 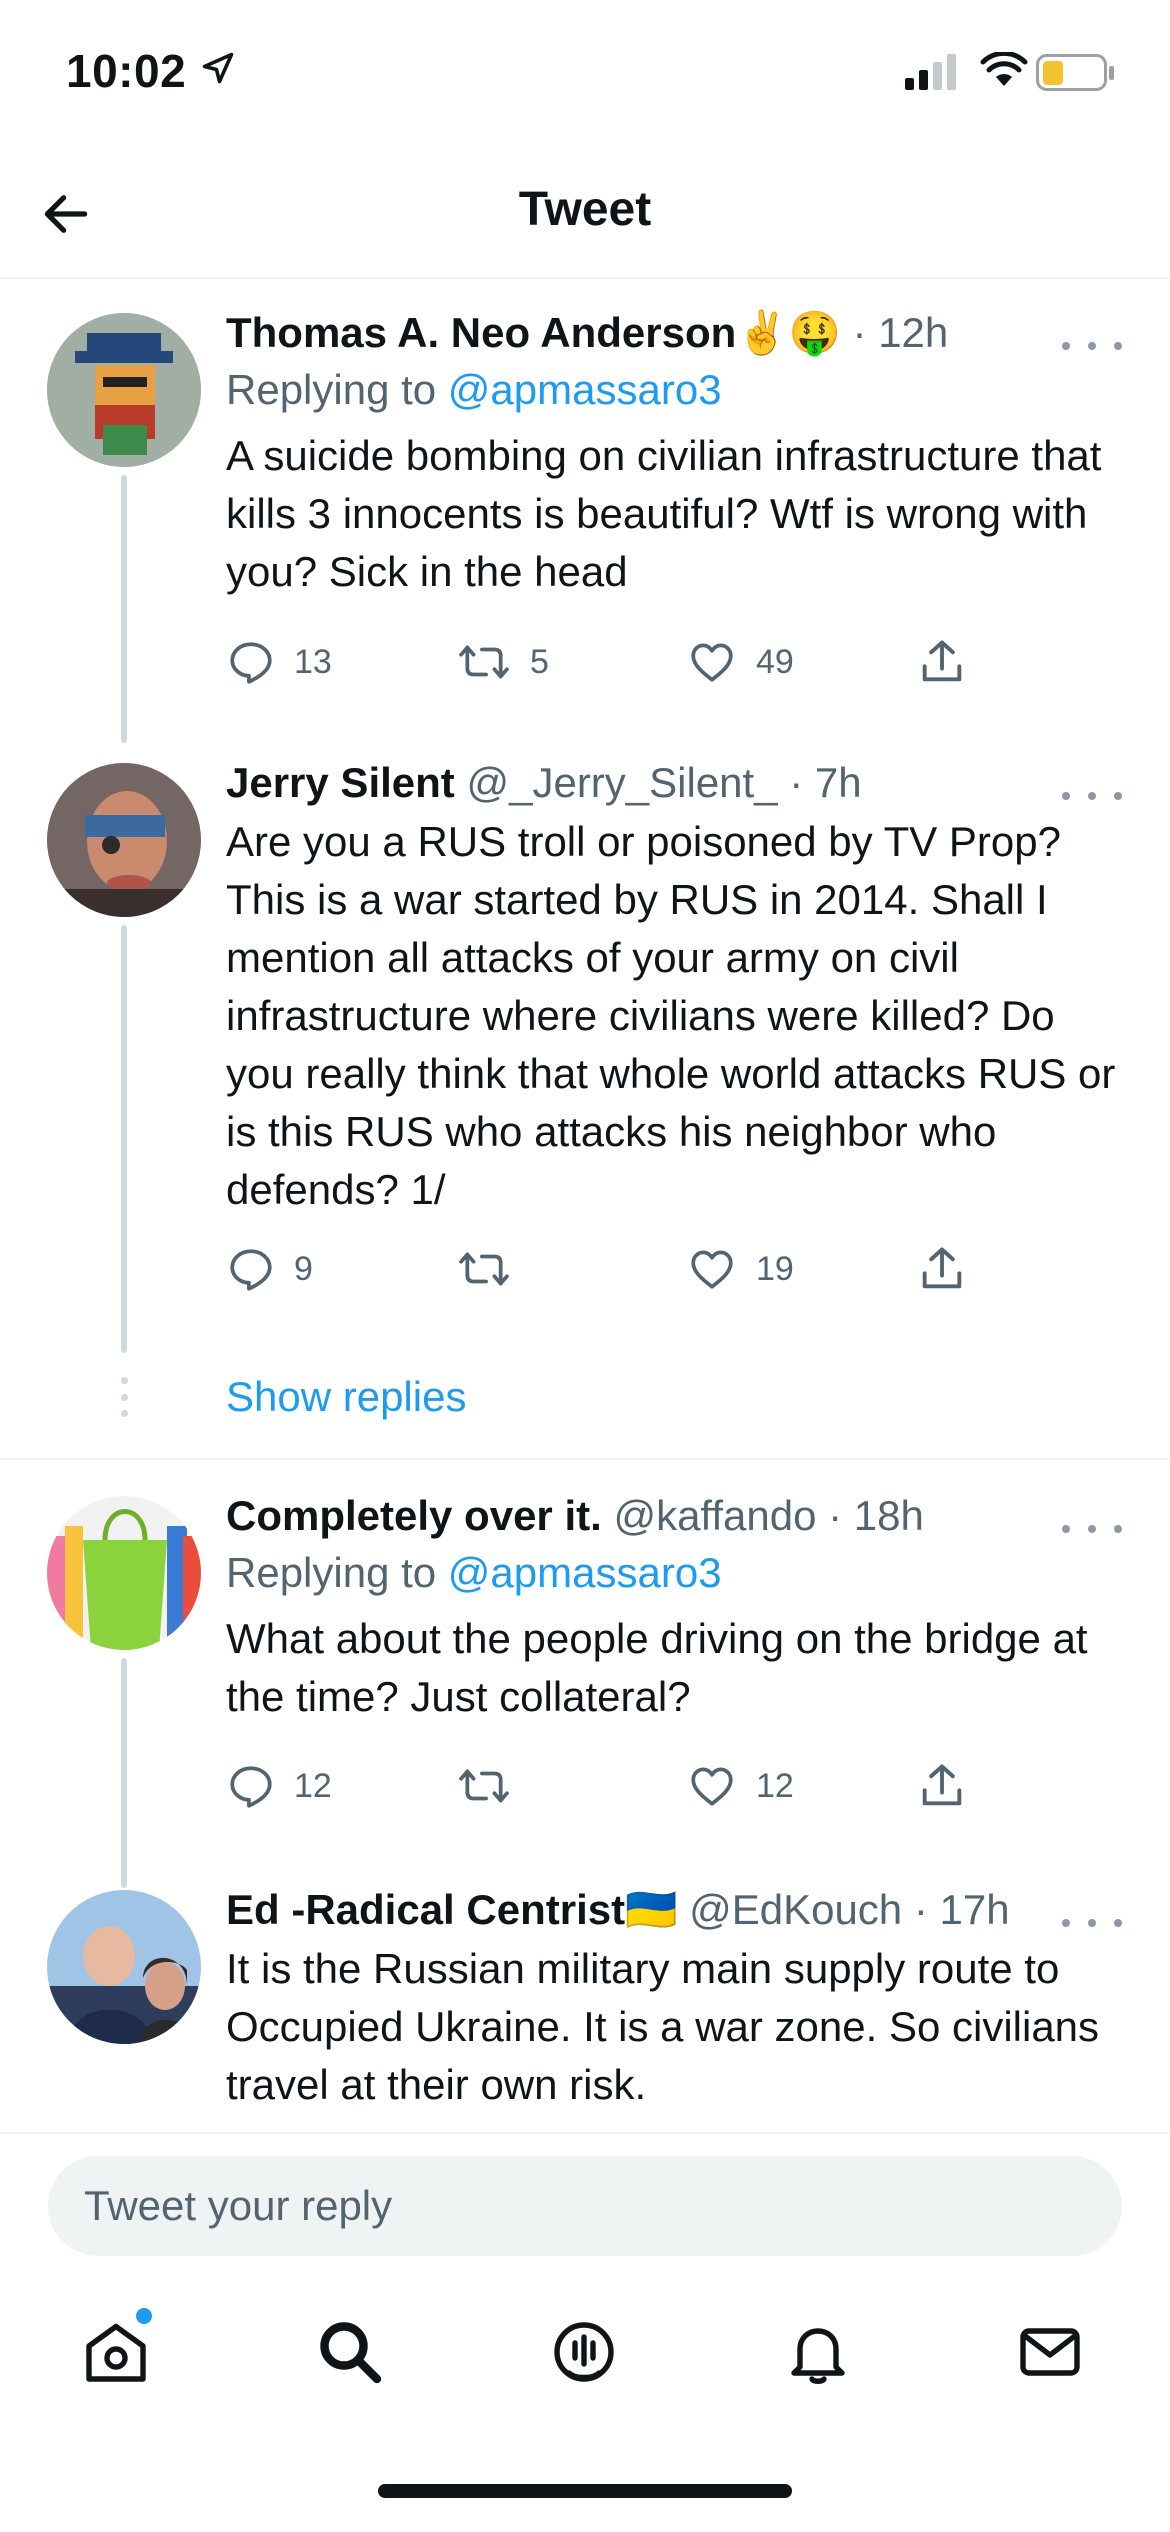 I want to click on like-count: 19, so click(x=775, y=1268).